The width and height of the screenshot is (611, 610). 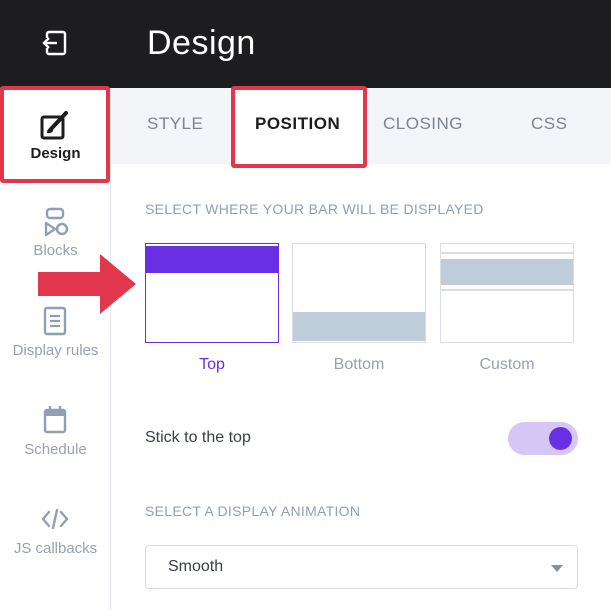 What do you see at coordinates (55, 449) in the screenshot?
I see `sidebar-item-label: Schedule` at bounding box center [55, 449].